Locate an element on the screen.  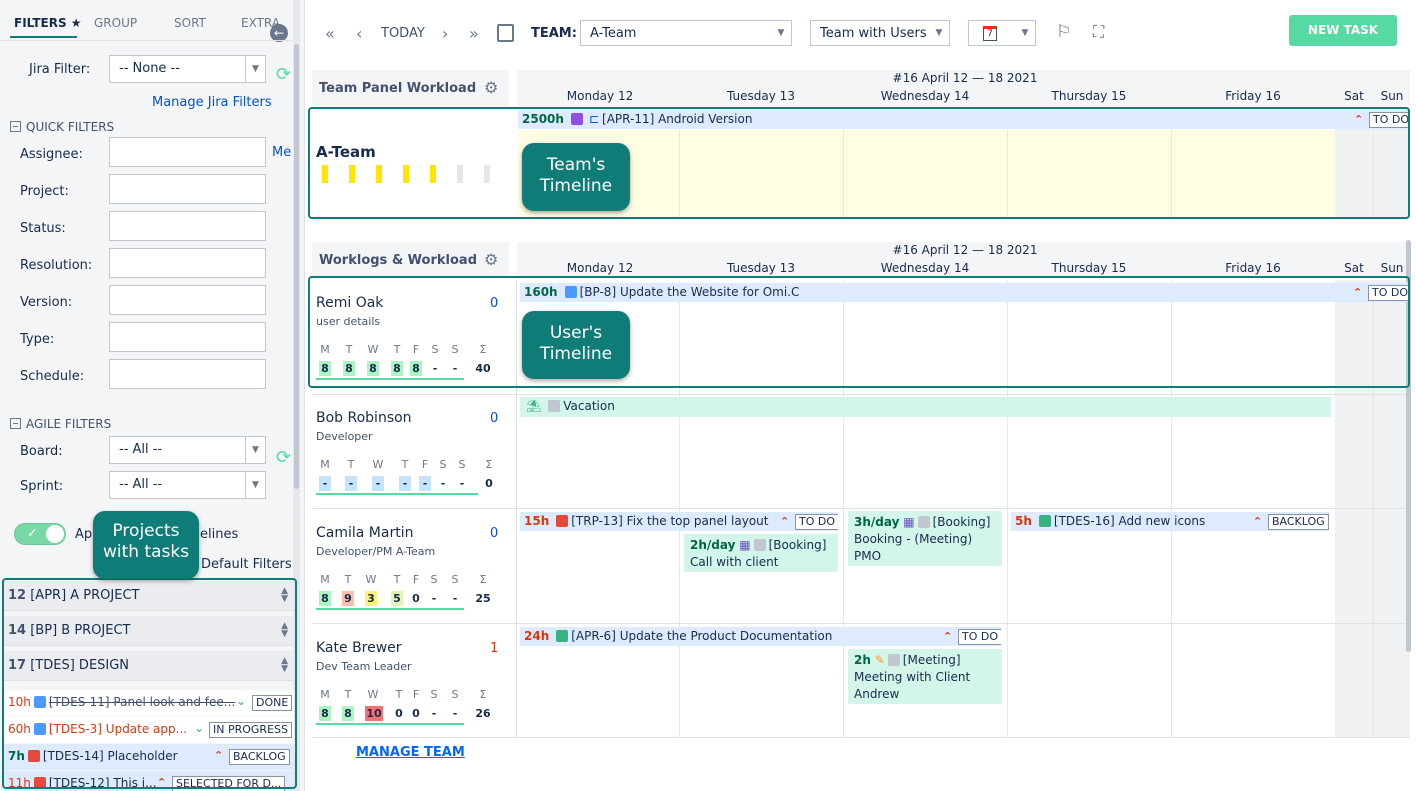
collapse-icon is located at coordinates (15, 126).